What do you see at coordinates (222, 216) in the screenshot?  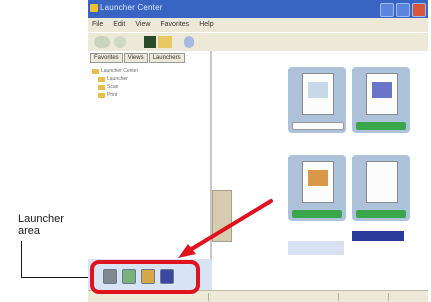 I see `desktop-item` at bounding box center [222, 216].